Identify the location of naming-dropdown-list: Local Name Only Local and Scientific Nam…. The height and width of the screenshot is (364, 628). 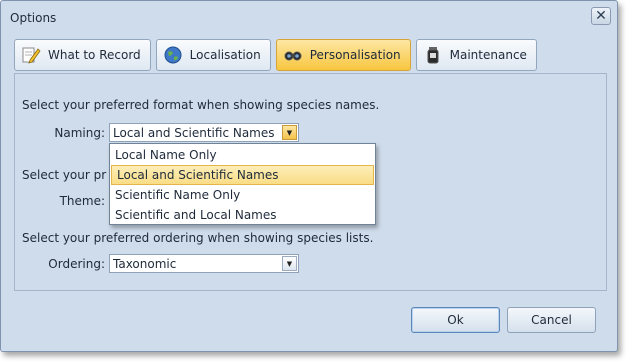
(242, 184).